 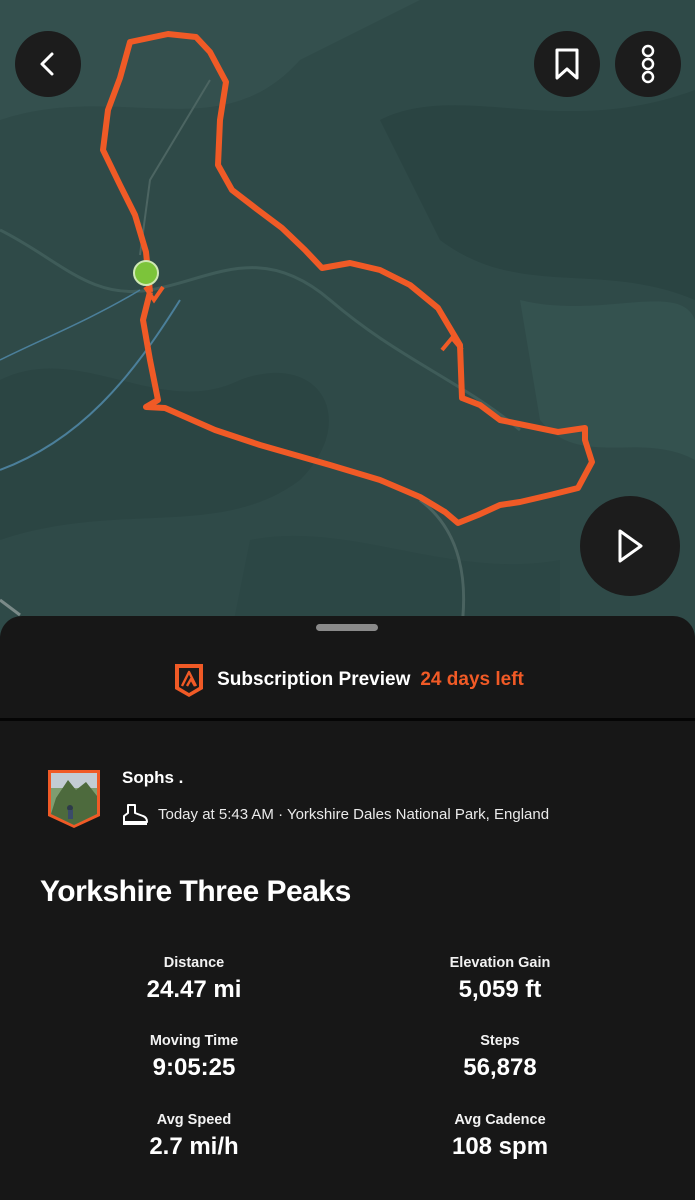 I want to click on more-vertical-icon, so click(x=648, y=64).